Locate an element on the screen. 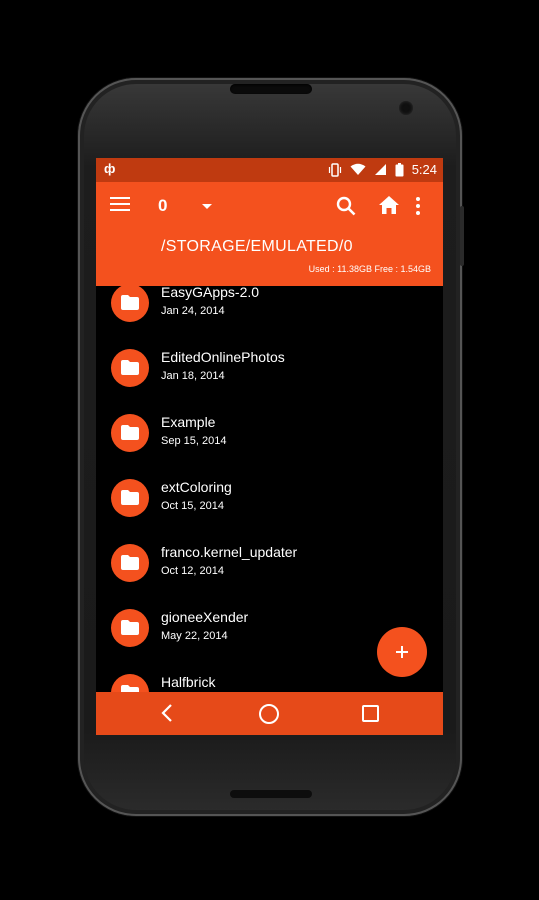 The image size is (539, 900). file-name: extColoring is located at coordinates (196, 487).